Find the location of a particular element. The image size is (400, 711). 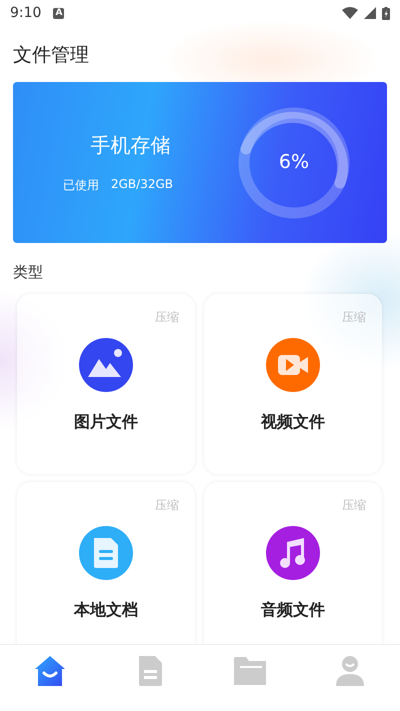

status-time: 9:10 is located at coordinates (26, 13).